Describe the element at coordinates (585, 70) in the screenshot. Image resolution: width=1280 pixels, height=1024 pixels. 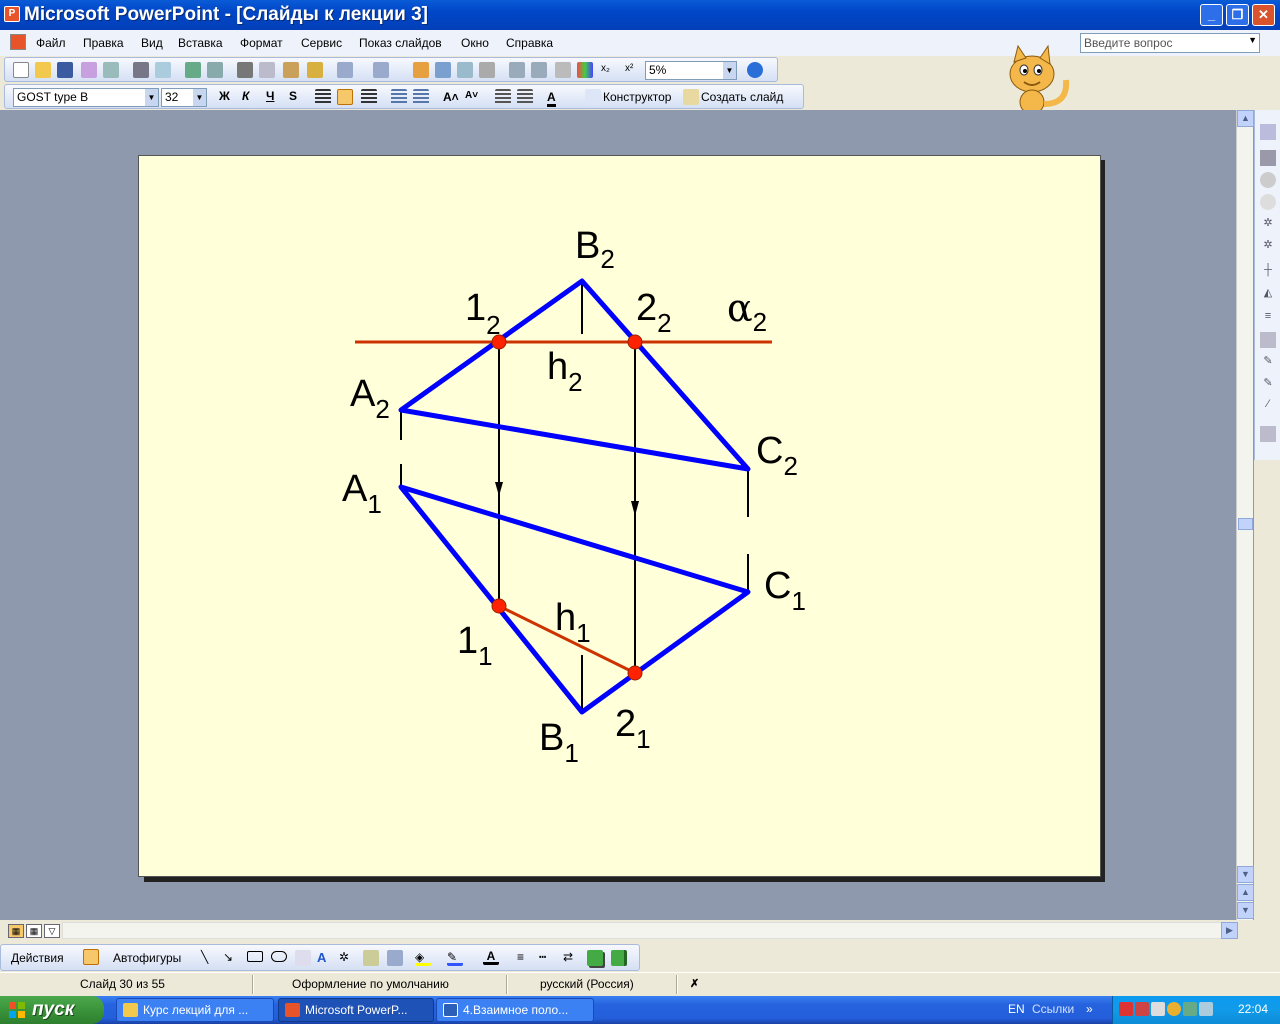
I see `color-grayscale-icon` at that location.